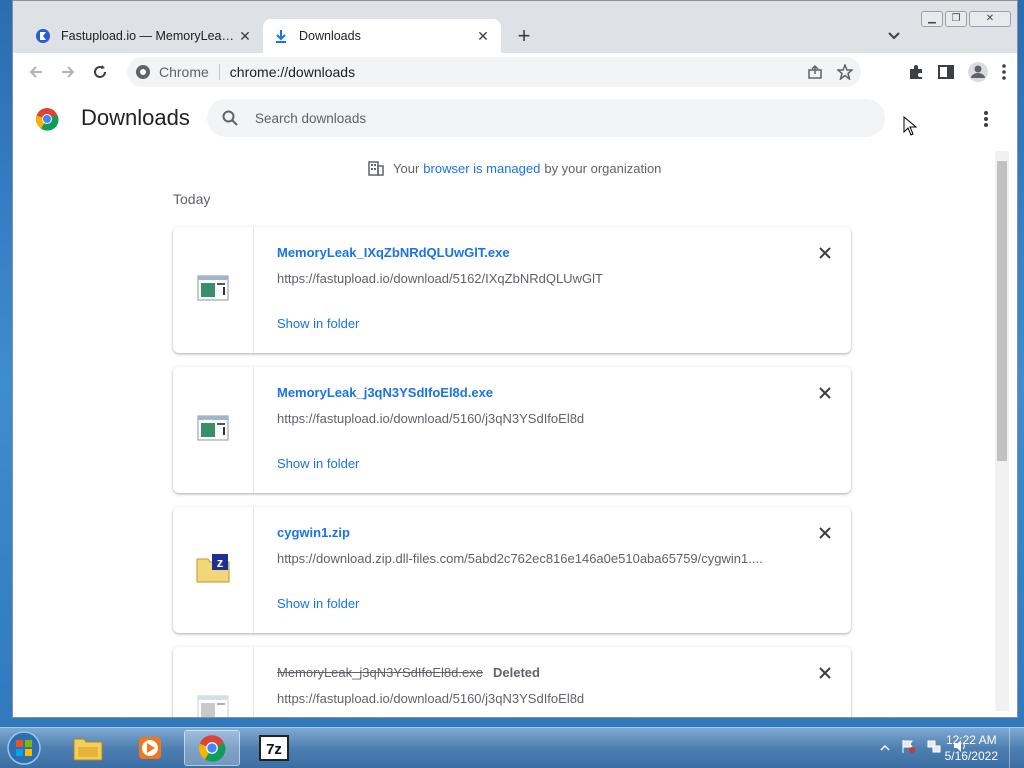 The image size is (1024, 768). I want to click on show-desktop-button, so click(1016, 748).